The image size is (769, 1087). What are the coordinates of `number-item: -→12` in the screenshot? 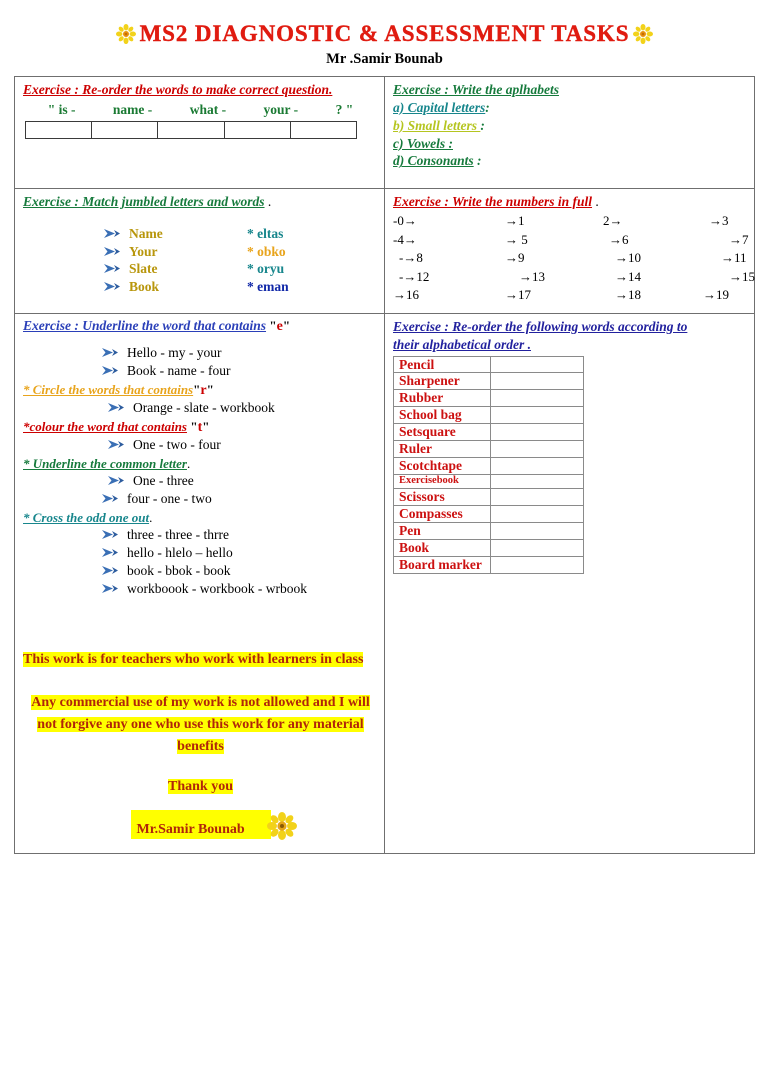 It's located at (414, 276).